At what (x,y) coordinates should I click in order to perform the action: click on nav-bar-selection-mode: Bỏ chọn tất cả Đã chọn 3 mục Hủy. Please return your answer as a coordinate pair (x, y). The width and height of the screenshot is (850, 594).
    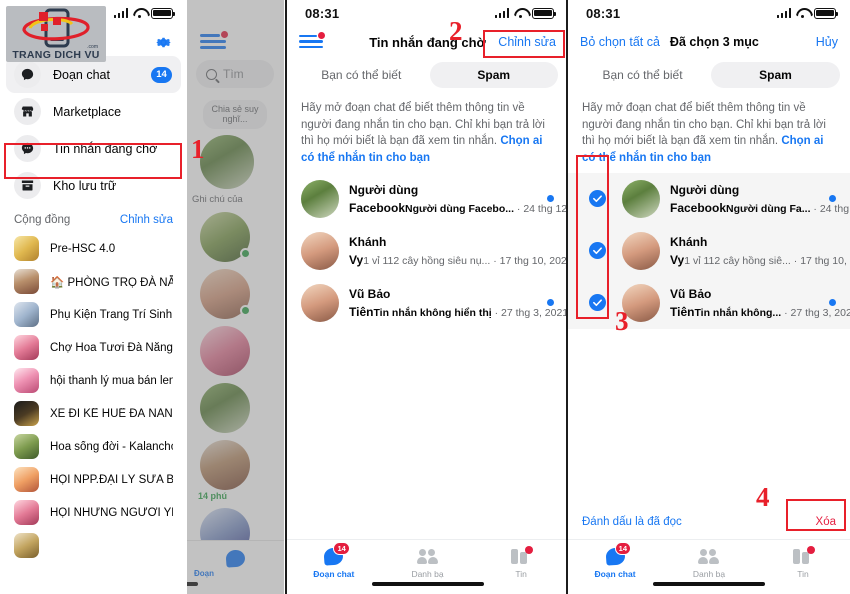
    Looking at the image, I should click on (709, 42).